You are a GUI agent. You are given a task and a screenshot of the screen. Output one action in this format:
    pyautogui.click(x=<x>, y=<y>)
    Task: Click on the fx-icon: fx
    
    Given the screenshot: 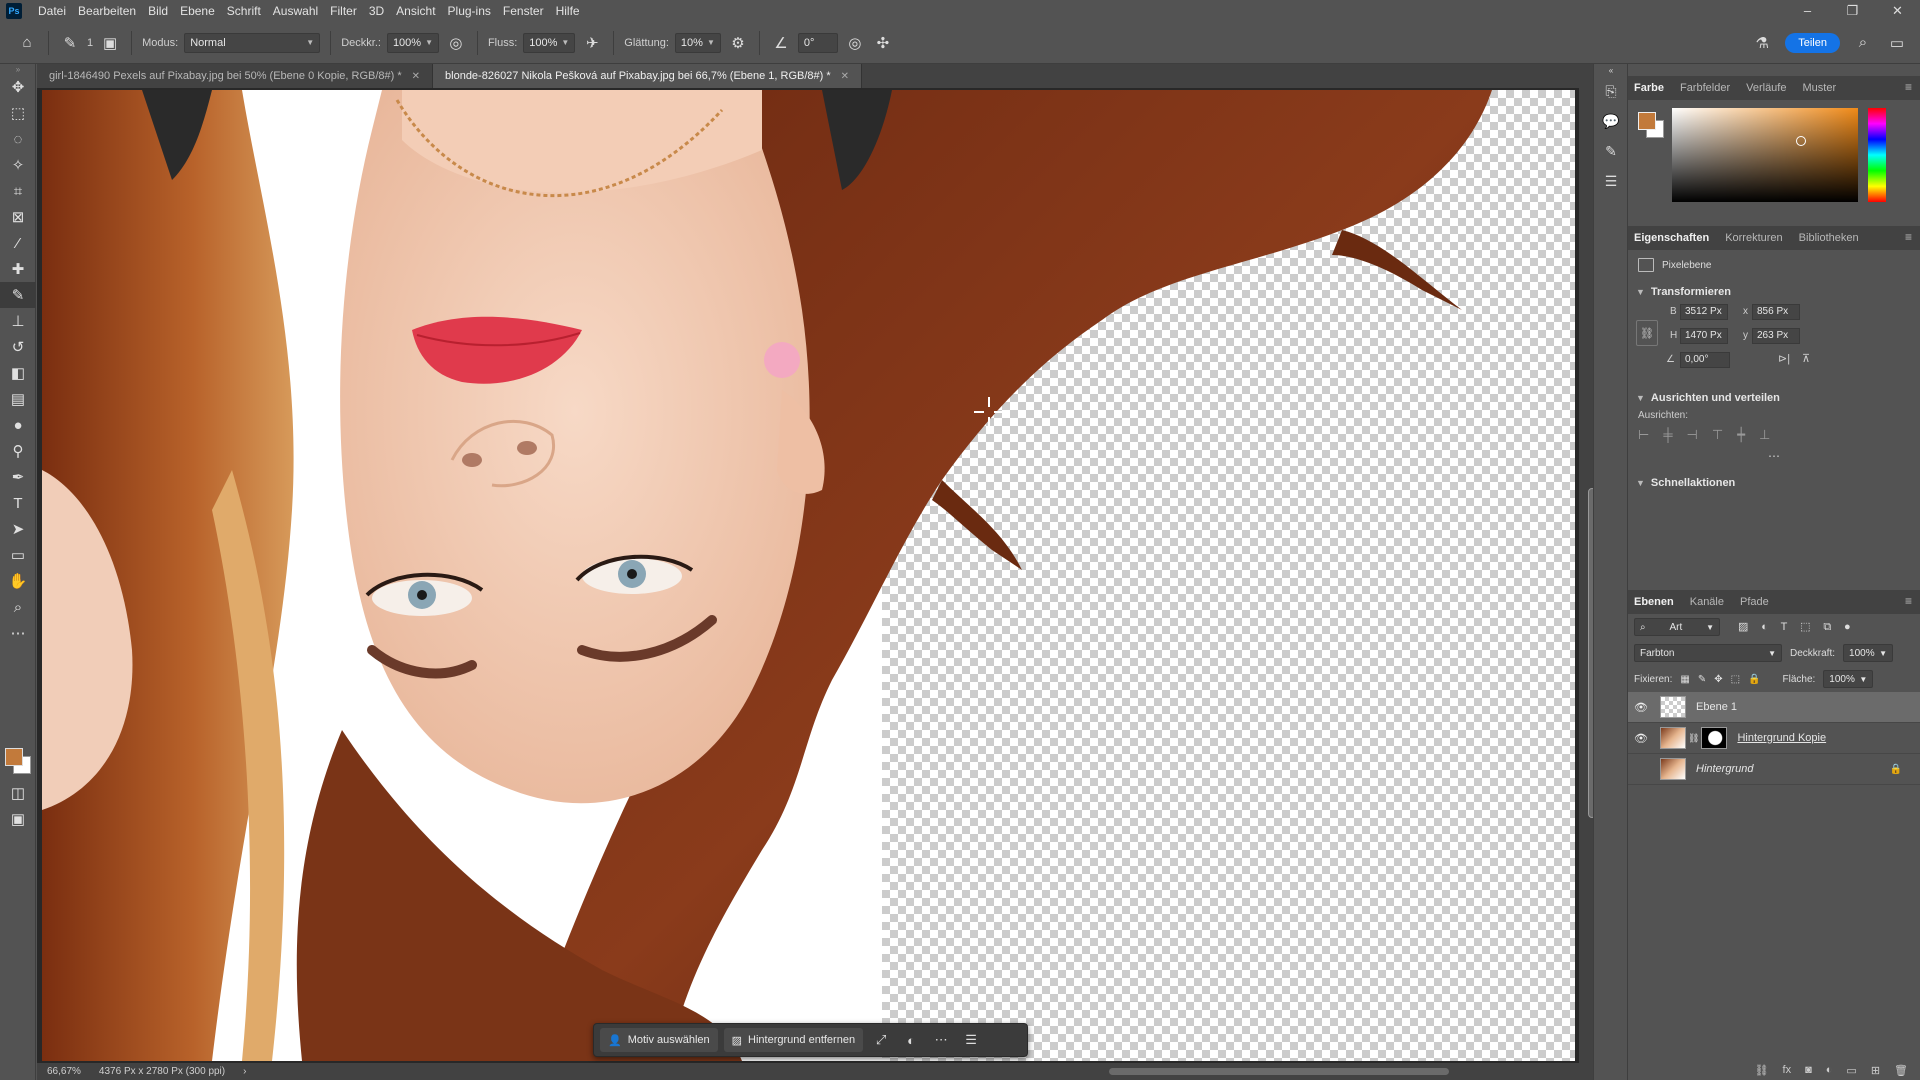 What is the action you would take?
    pyautogui.click(x=1787, y=1070)
    